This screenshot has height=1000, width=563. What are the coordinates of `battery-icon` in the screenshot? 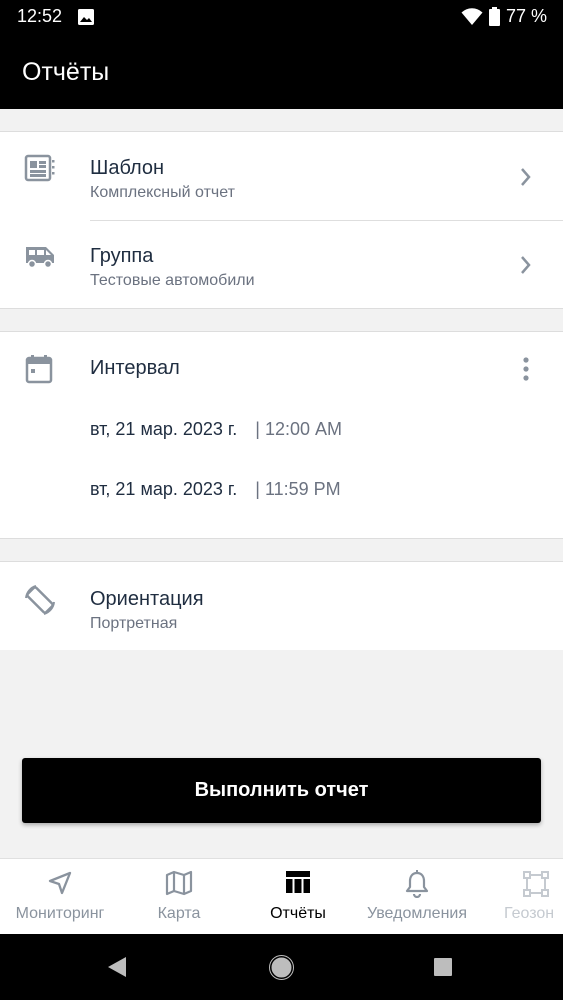 It's located at (494, 16).